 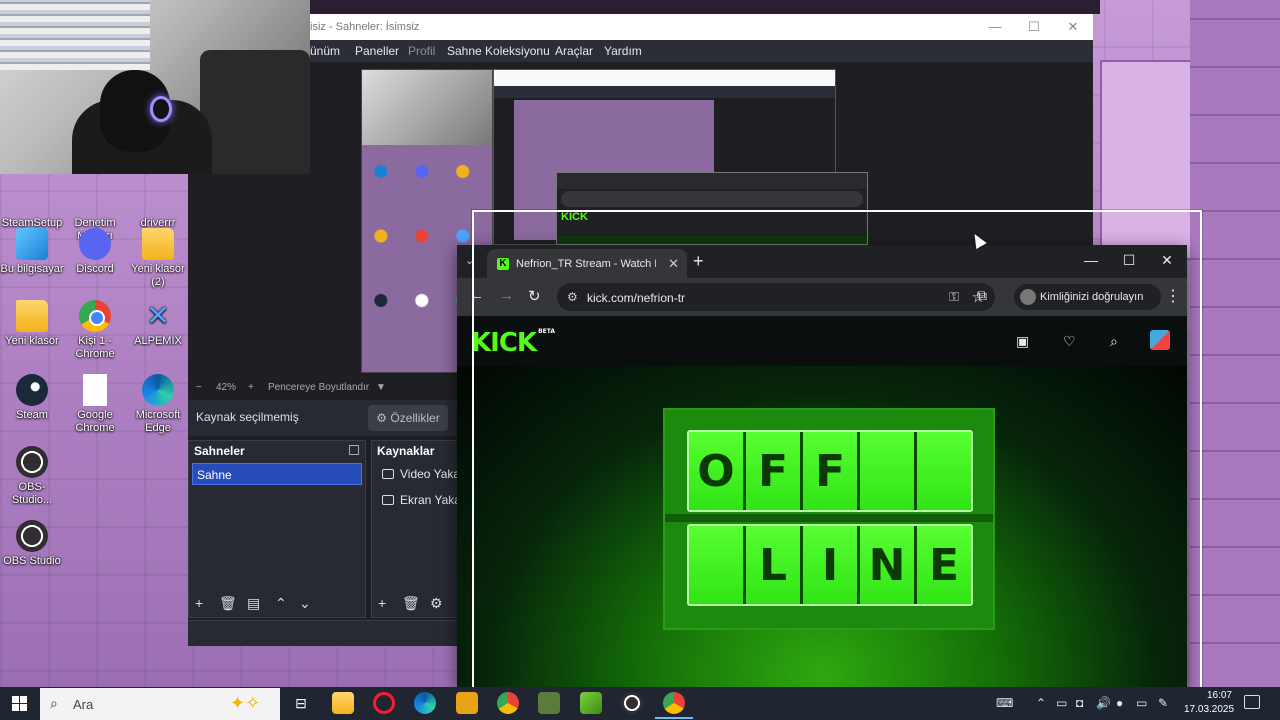 What do you see at coordinates (381, 387) in the screenshot?
I see `chevron-down-icon: ▼` at bounding box center [381, 387].